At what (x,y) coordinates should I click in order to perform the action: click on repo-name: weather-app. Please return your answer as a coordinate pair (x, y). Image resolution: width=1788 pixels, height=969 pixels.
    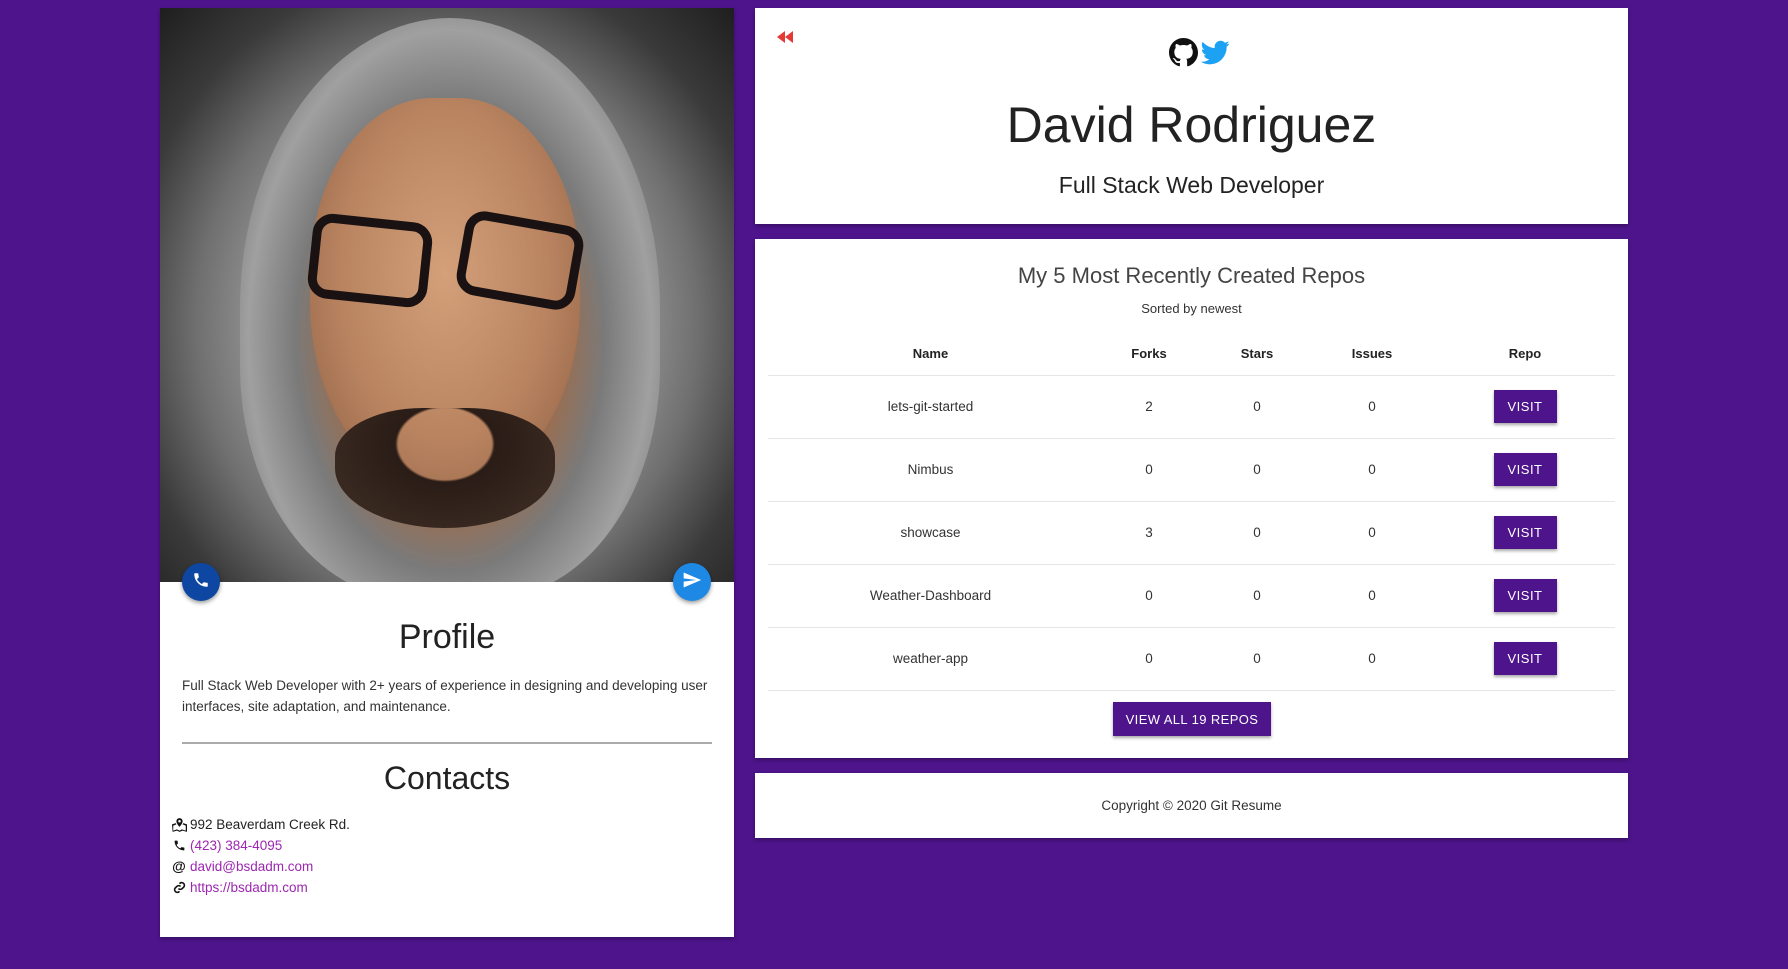
    Looking at the image, I should click on (930, 659).